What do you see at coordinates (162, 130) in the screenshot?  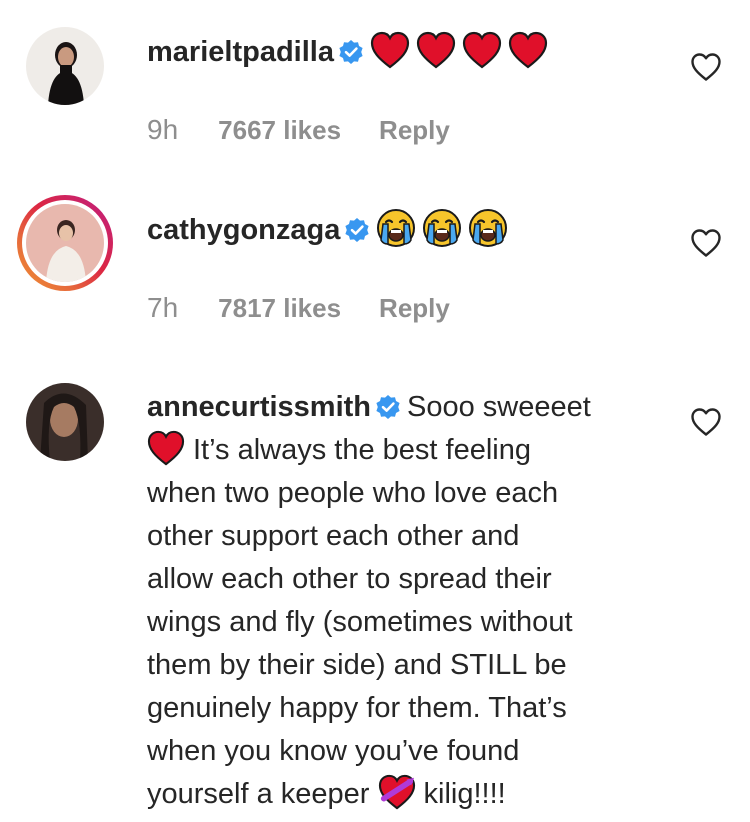 I see `comment-timestamp: 9h` at bounding box center [162, 130].